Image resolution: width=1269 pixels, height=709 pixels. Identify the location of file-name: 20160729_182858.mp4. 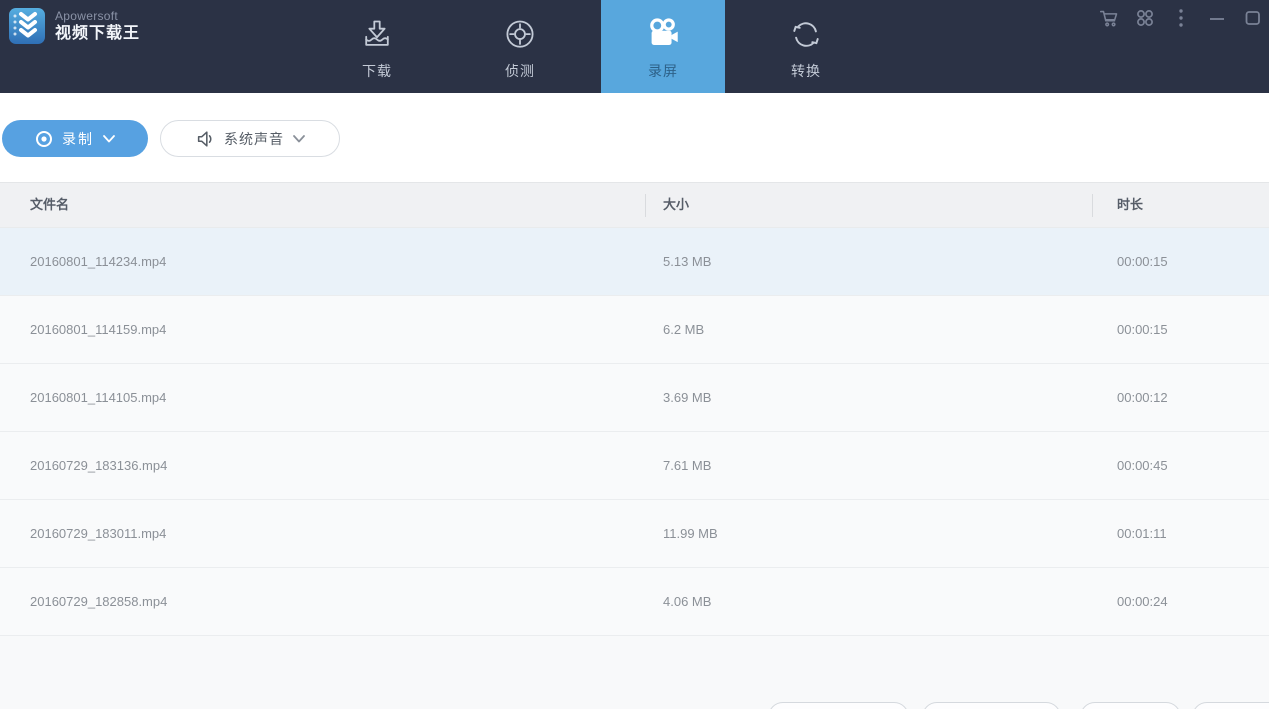
(99, 601).